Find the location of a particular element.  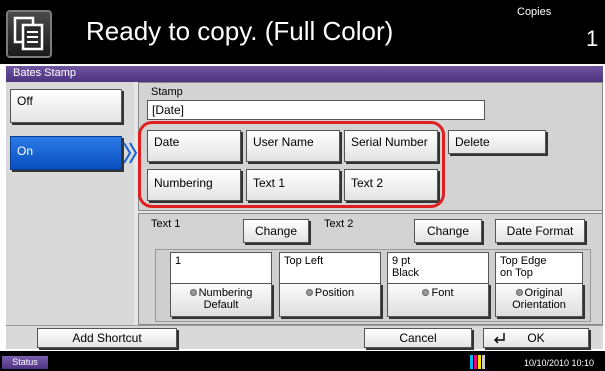

datetime-display: 10/10/2010 10:10 is located at coordinates (559, 363).